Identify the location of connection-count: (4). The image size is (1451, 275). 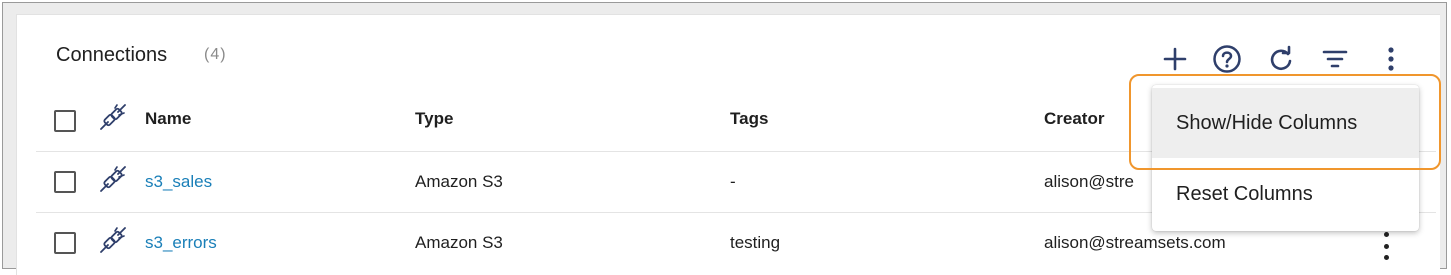
(215, 54).